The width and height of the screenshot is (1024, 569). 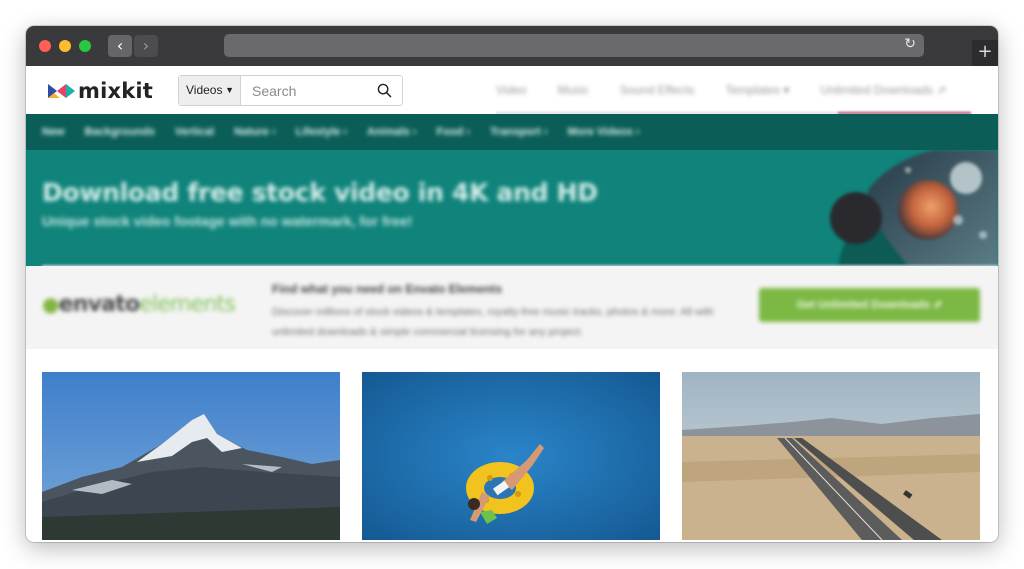 I want to click on chevron-left-icon: ‹, so click(x=120, y=45).